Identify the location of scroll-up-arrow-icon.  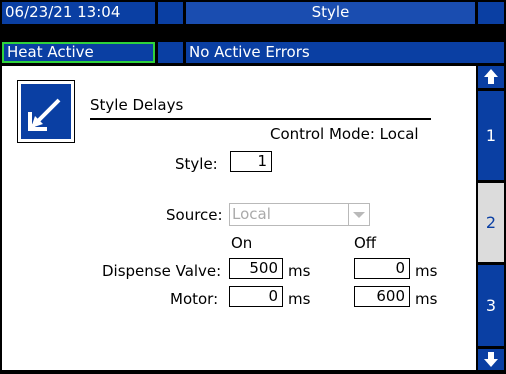
(491, 76).